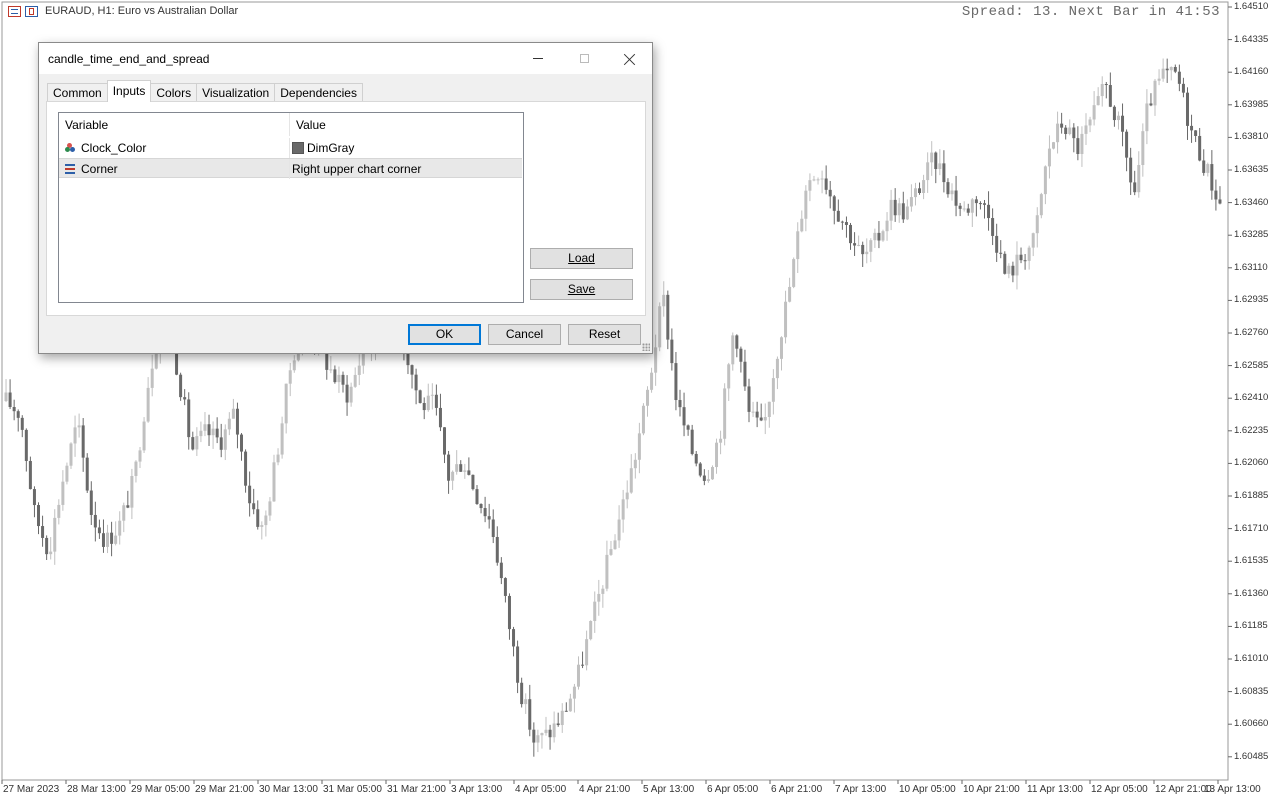 Image resolution: width=1280 pixels, height=800 pixels. I want to click on price-tick-label: 1.60835, so click(1251, 691).